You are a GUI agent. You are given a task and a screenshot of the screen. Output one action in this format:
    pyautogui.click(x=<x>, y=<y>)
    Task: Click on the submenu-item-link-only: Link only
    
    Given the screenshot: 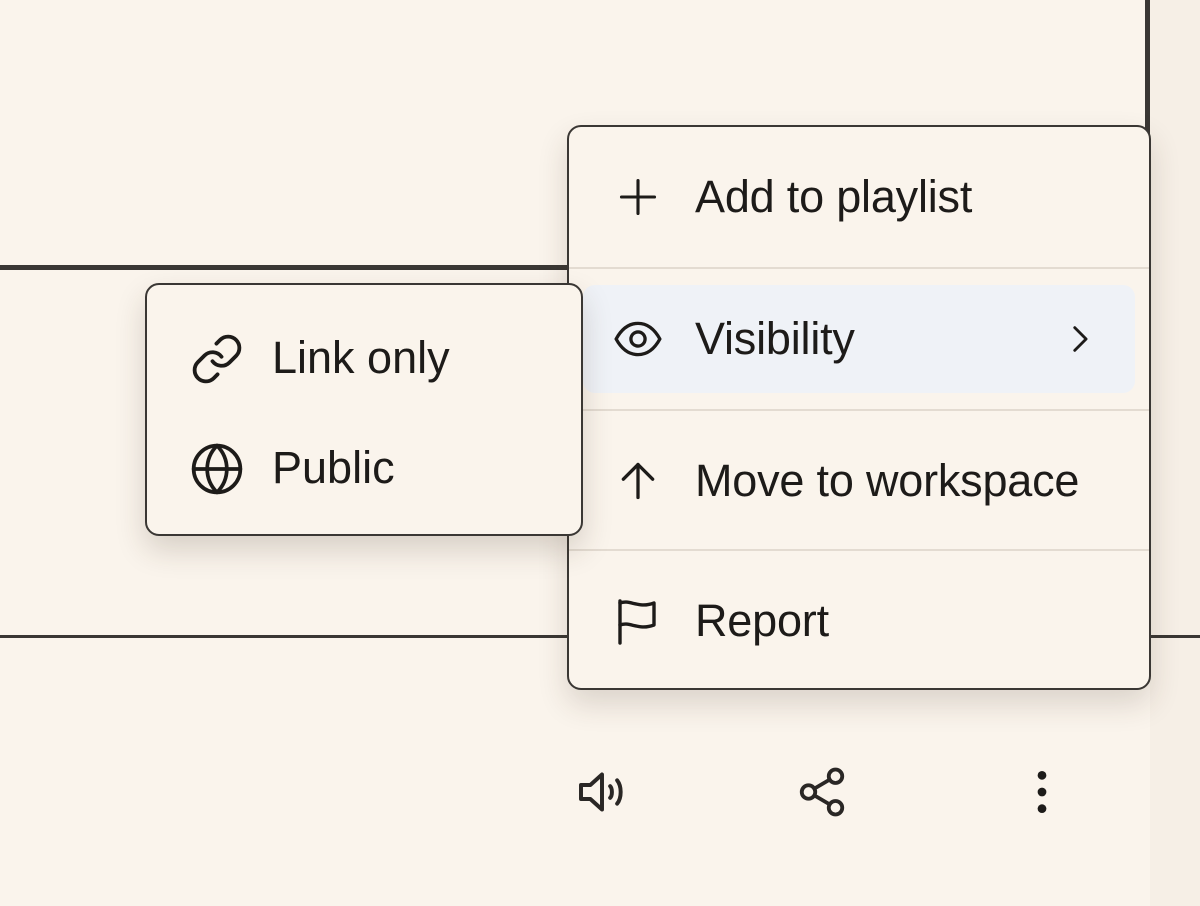 What is the action you would take?
    pyautogui.click(x=364, y=356)
    